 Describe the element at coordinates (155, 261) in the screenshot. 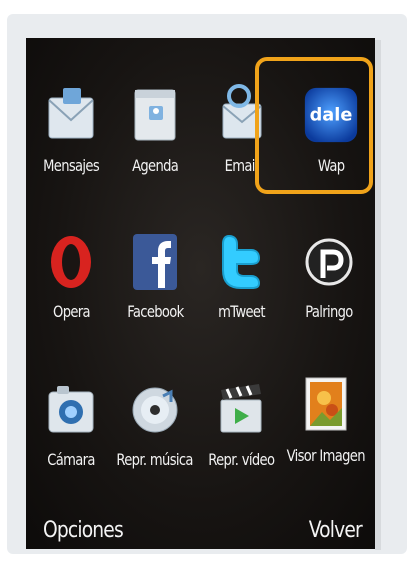

I see `facebook-icon` at that location.